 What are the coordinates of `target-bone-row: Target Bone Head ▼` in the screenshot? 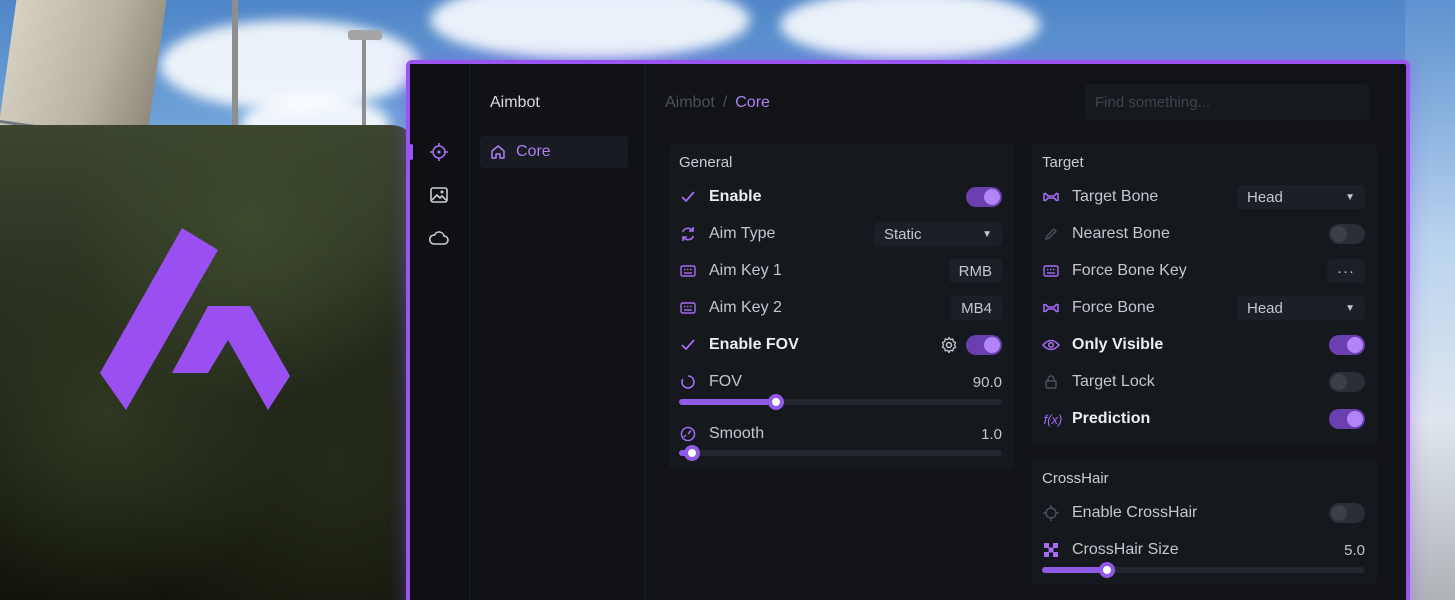 It's located at (1203, 197).